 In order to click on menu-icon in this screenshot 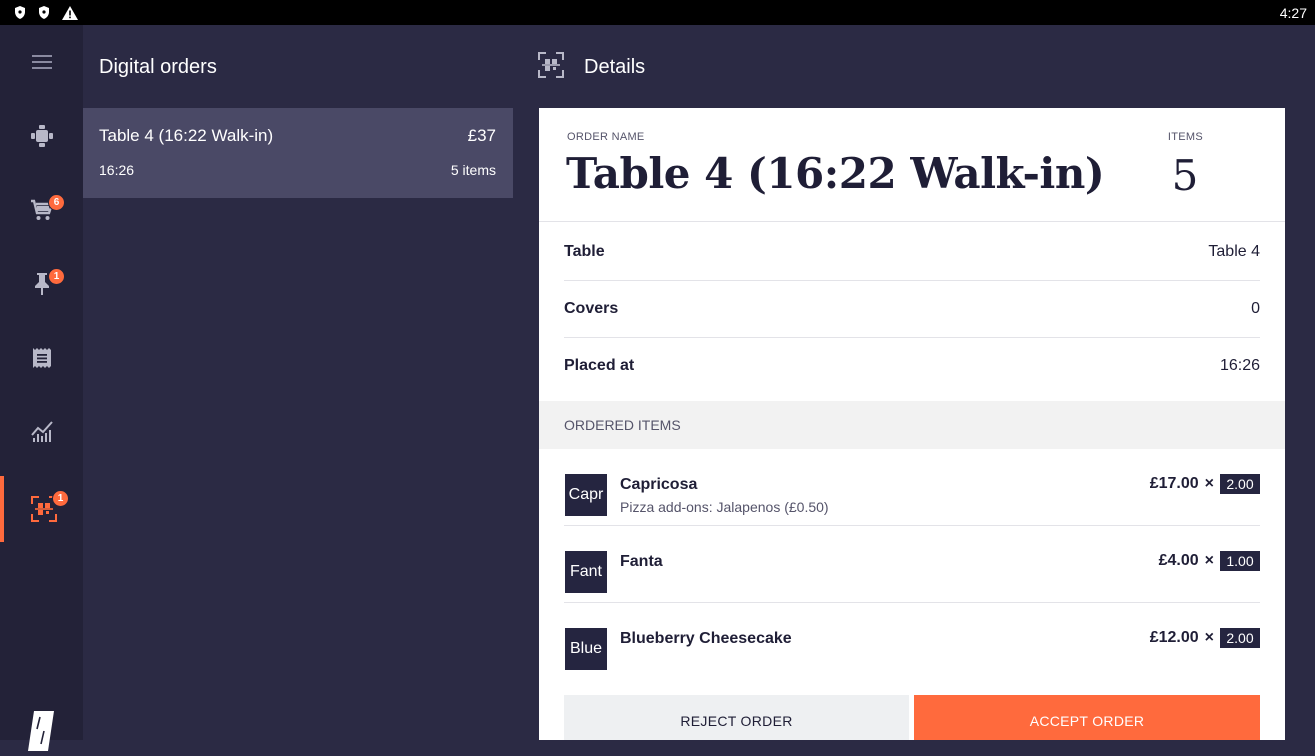, I will do `click(41, 62)`.